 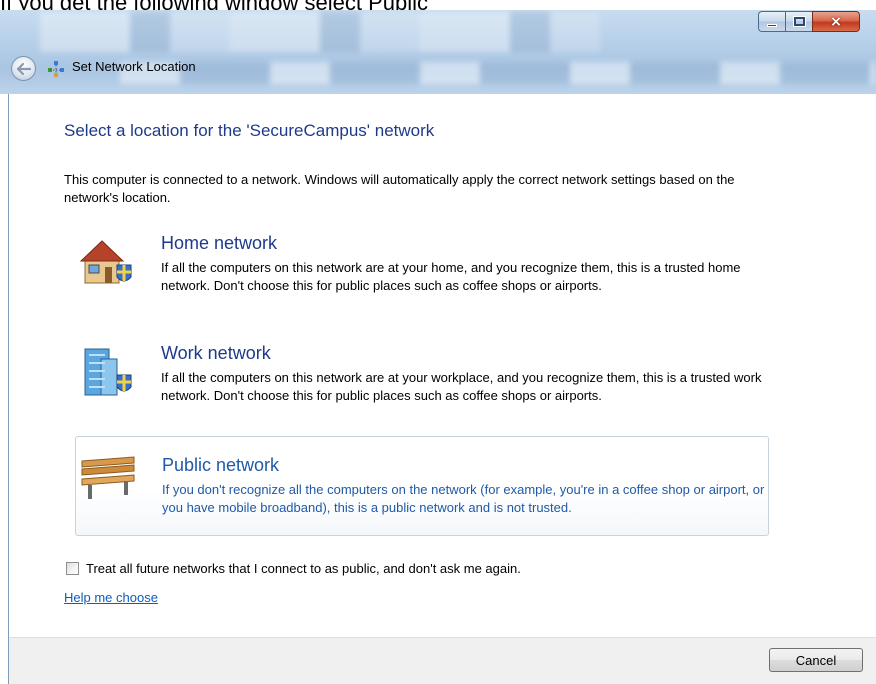 What do you see at coordinates (108, 477) in the screenshot?
I see `public-network-icon` at bounding box center [108, 477].